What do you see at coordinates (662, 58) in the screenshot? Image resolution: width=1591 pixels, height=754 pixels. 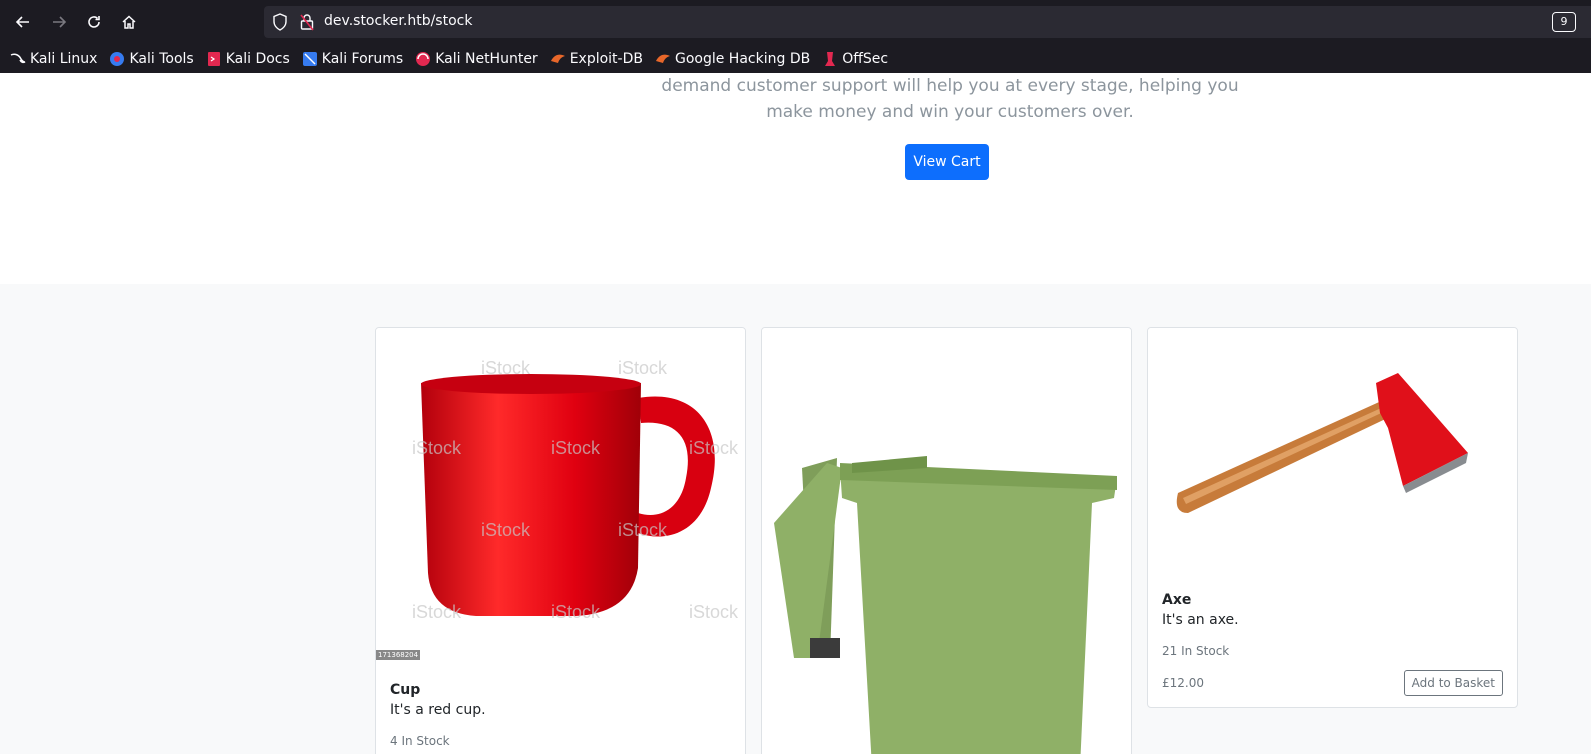 I see `ghdb-icon` at bounding box center [662, 58].